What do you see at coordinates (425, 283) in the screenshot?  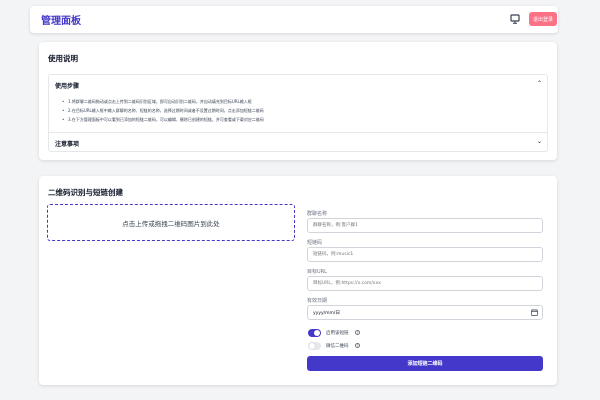 I see `target-url-input` at bounding box center [425, 283].